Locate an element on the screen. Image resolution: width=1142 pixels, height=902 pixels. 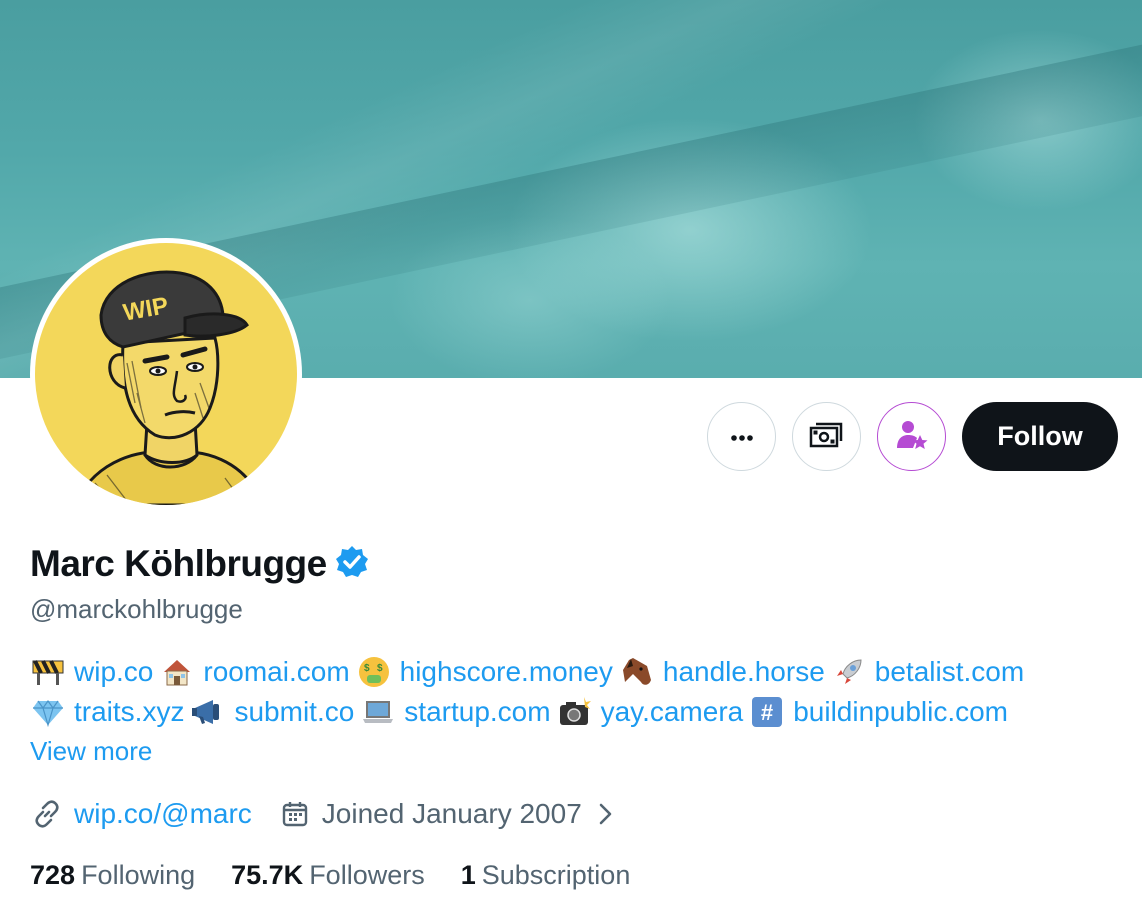
bio-link-item: $ $ highscore.money is located at coordinates (484, 672).